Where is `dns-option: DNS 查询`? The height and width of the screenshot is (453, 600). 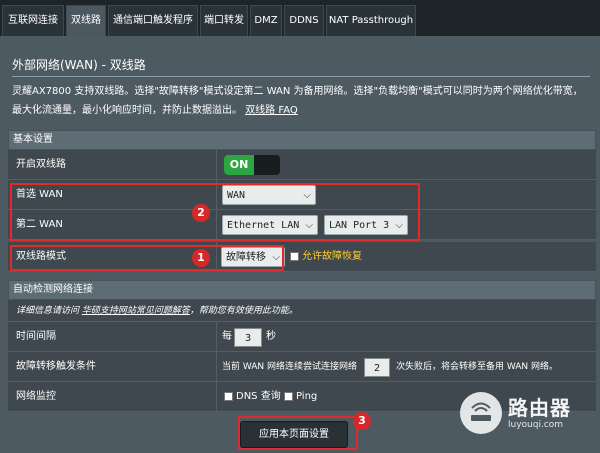
dns-option: DNS 查询 is located at coordinates (252, 397).